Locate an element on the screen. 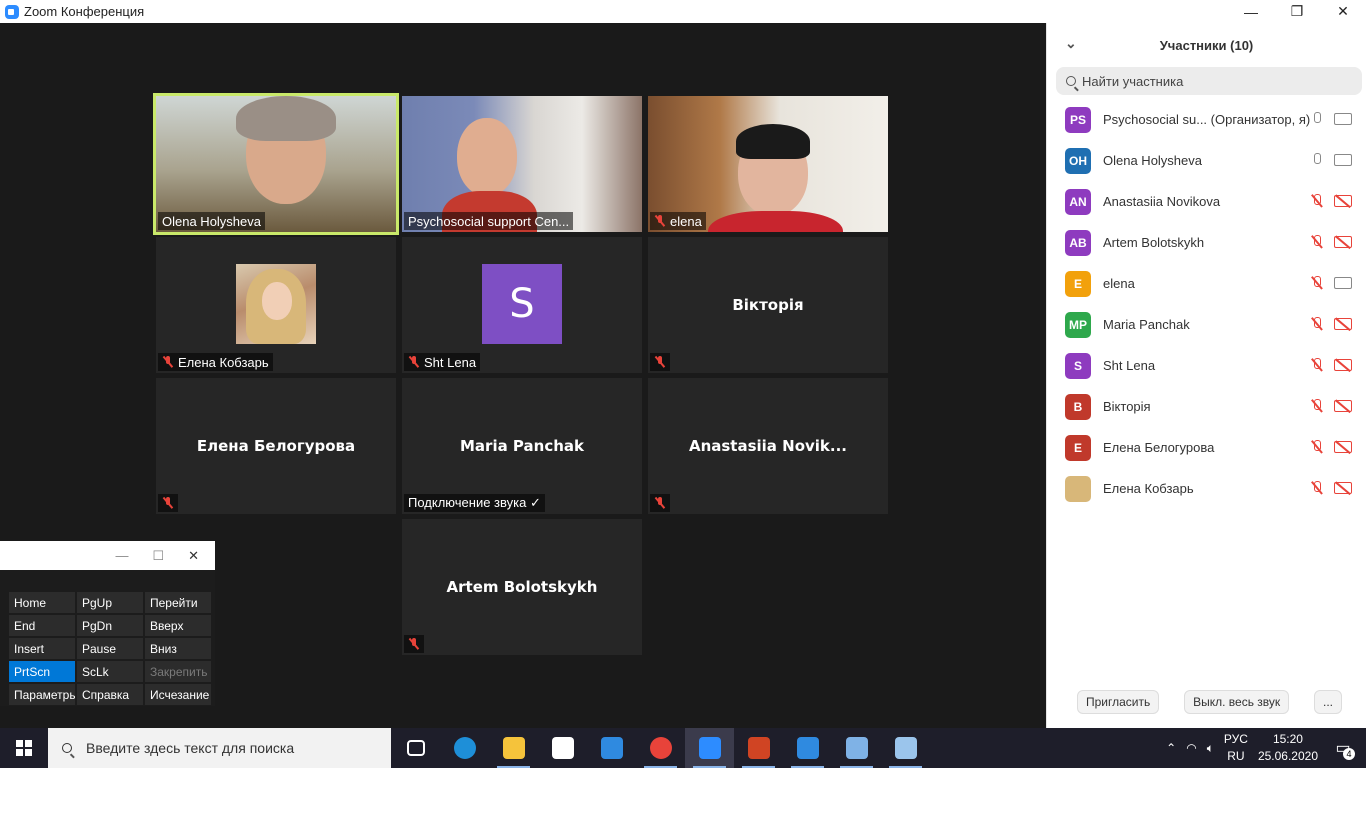 This screenshot has width=1366, height=819. edge-app-button is located at coordinates (464, 748).